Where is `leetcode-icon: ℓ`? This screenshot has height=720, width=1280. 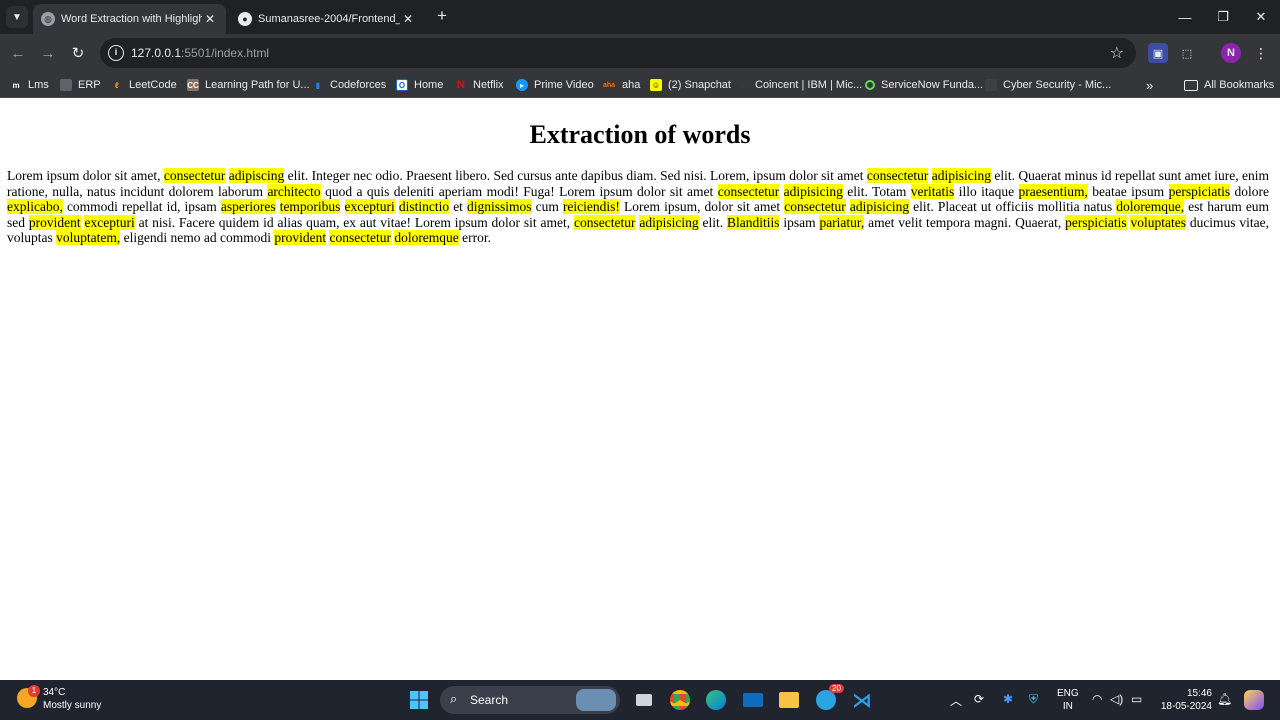
leetcode-icon: ℓ is located at coordinates (117, 85).